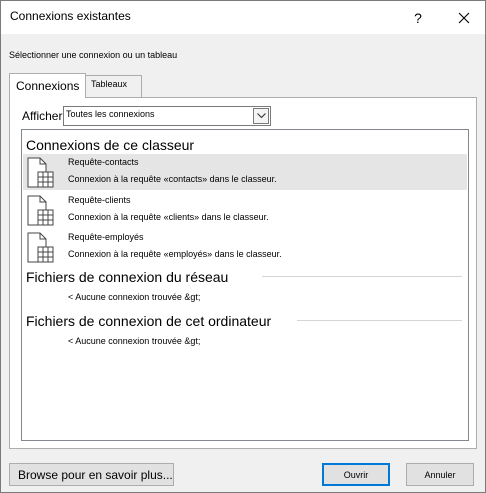 Image resolution: width=486 pixels, height=493 pixels. What do you see at coordinates (134, 341) in the screenshot?
I see `computer-empty-message: < Aucune connexion trouvée &gt;` at bounding box center [134, 341].